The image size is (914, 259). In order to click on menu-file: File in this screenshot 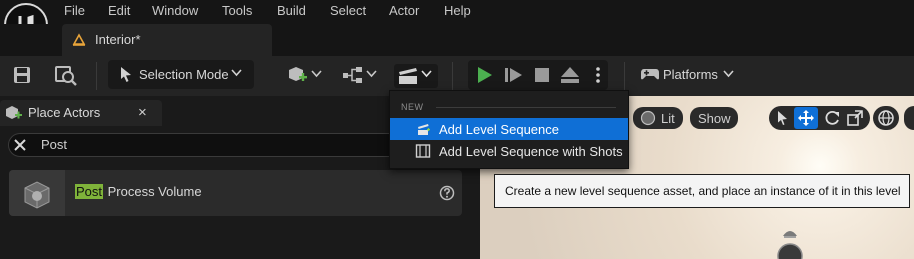, I will do `click(74, 10)`.